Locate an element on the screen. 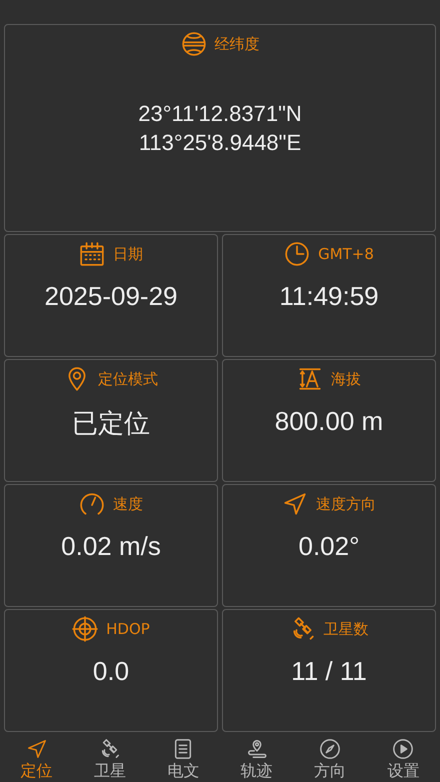 The image size is (440, 782). card-value: 2025-09-29 is located at coordinates (111, 296).